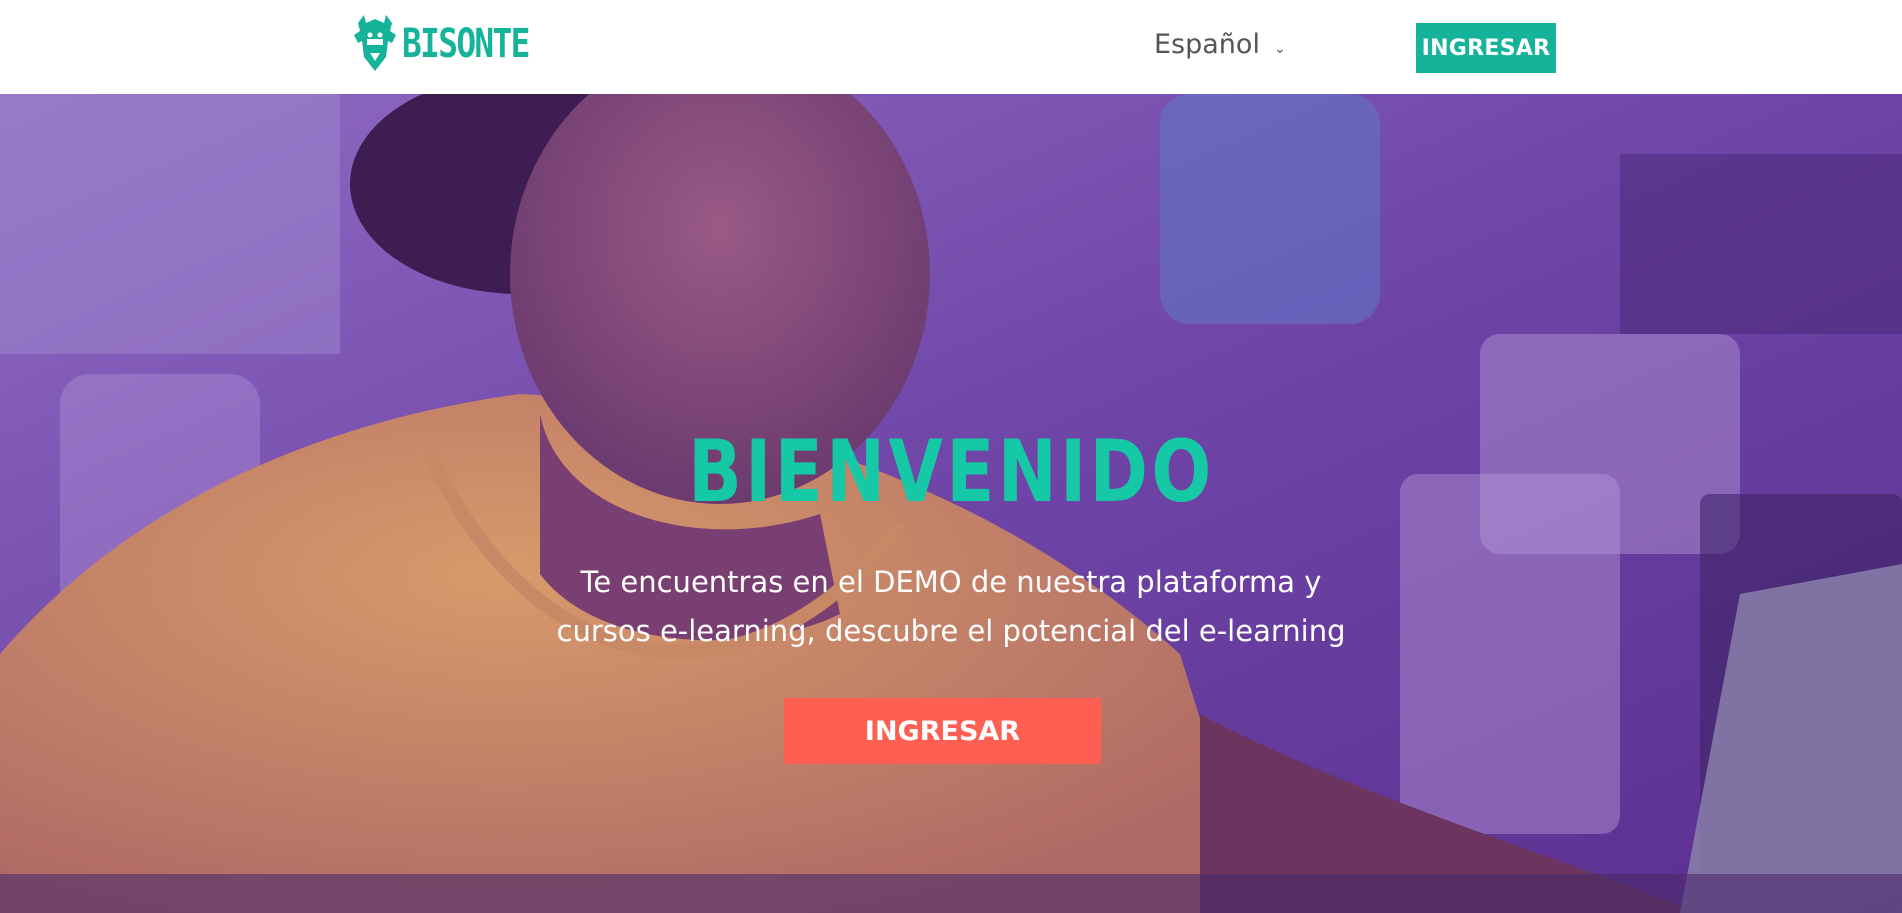 This screenshot has width=1902, height=913. What do you see at coordinates (951, 47) in the screenshot?
I see `site-header: BISONTE Español ⌄ INGRESAR` at bounding box center [951, 47].